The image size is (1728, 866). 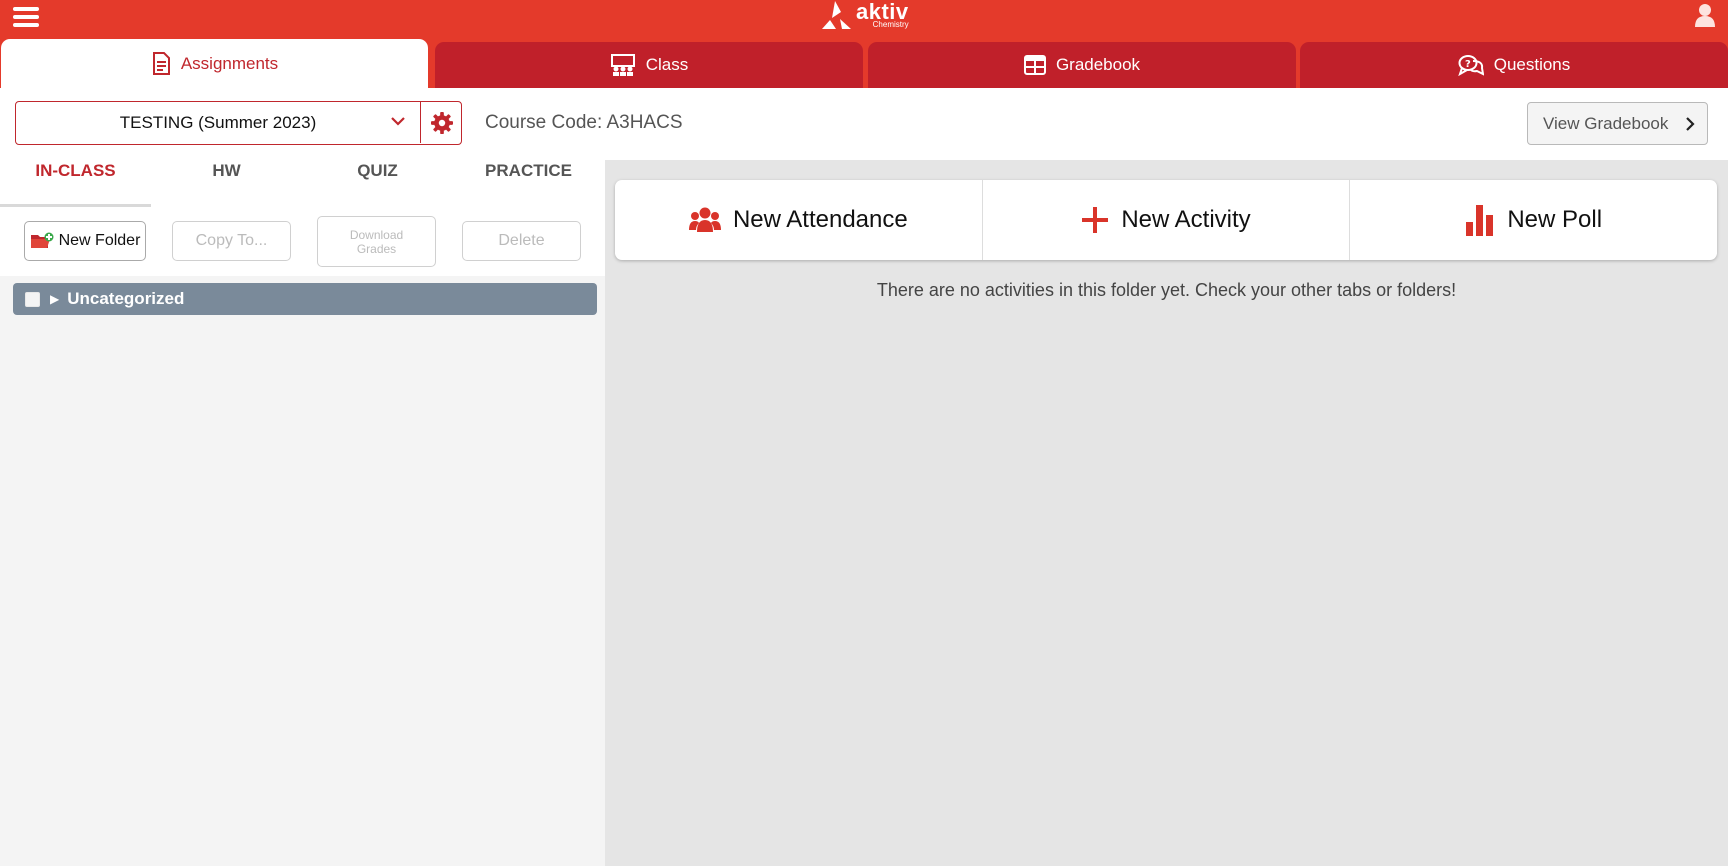 What do you see at coordinates (1555, 219) in the screenshot?
I see `new-poll-label: New Poll` at bounding box center [1555, 219].